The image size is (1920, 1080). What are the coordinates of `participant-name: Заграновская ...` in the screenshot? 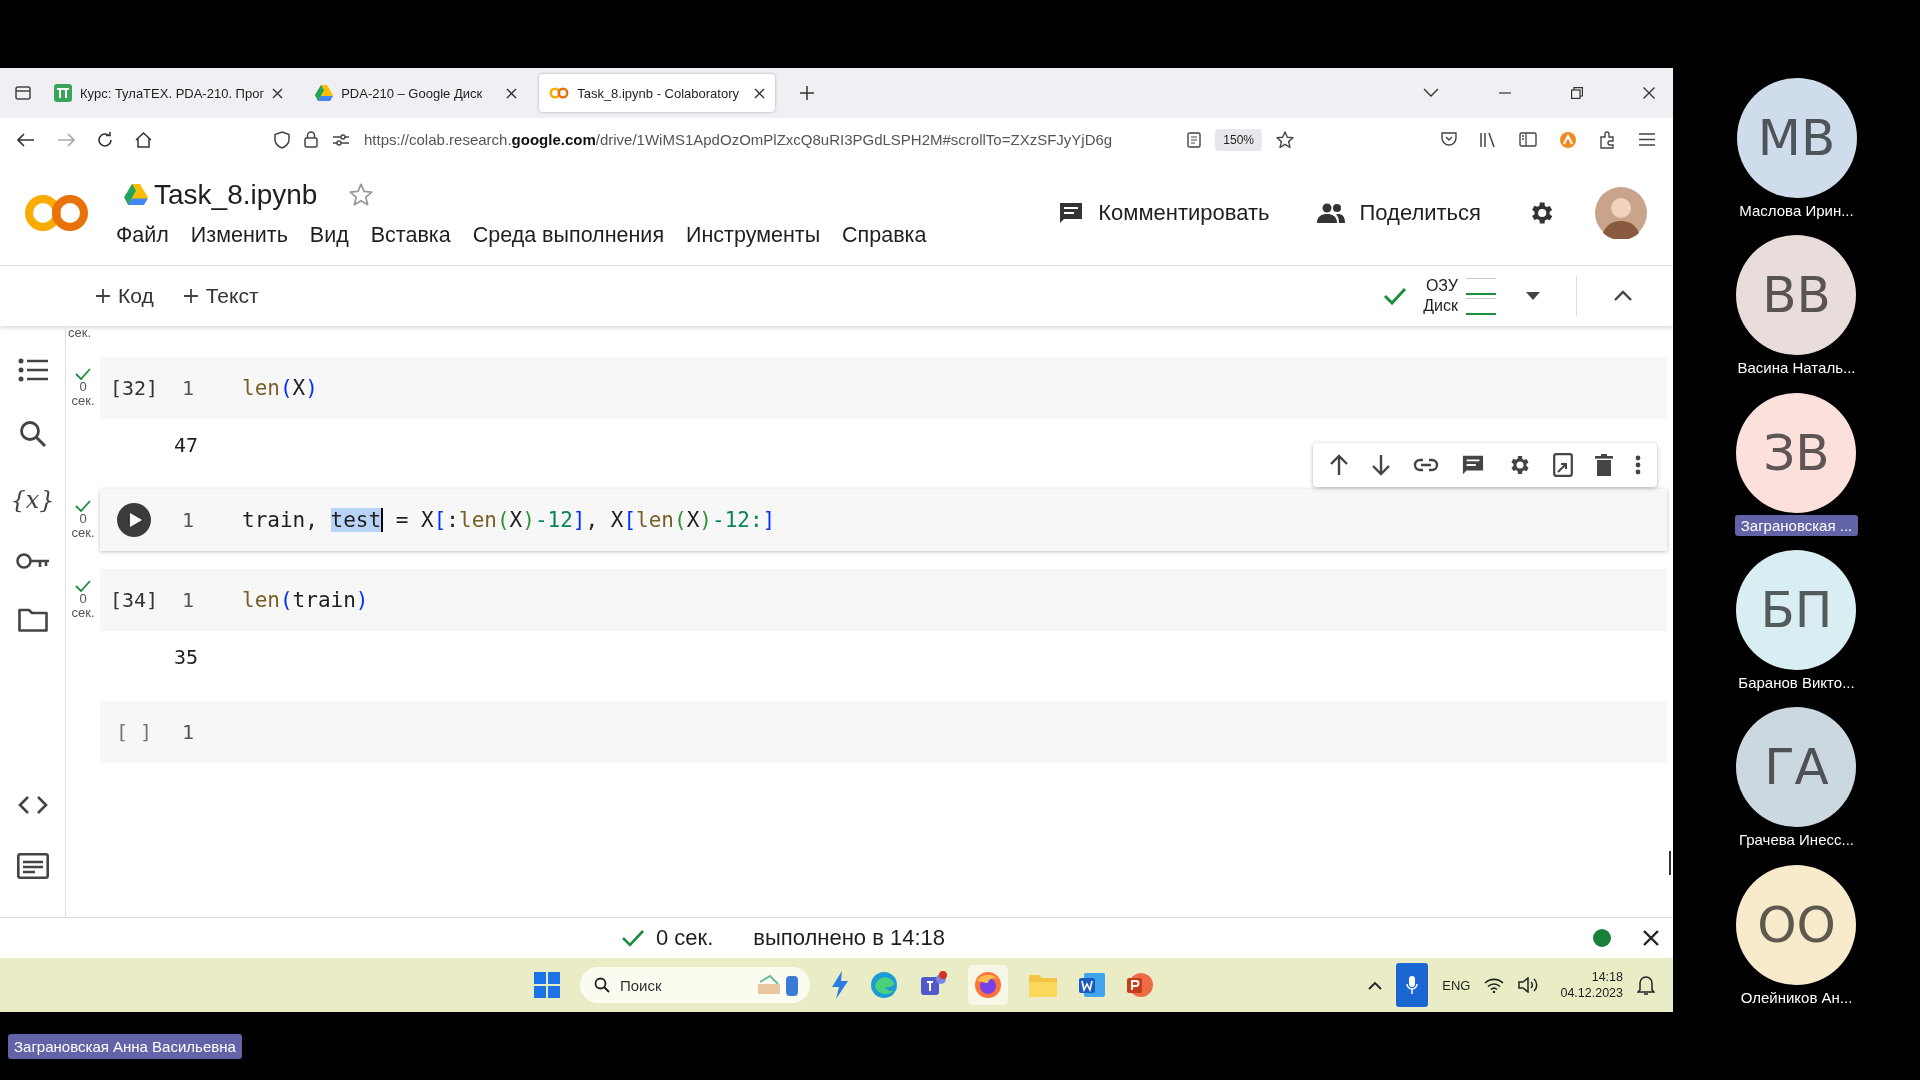 It's located at (1796, 525).